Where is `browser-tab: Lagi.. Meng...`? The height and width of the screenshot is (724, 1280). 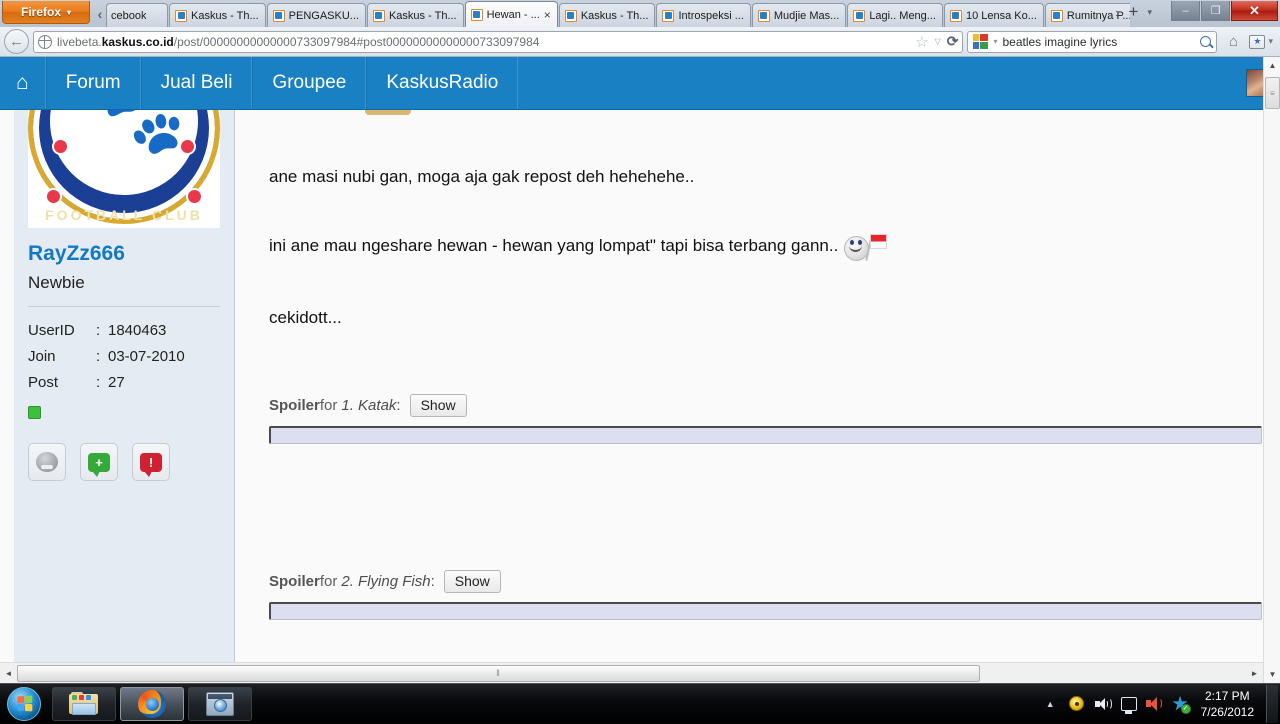
browser-tab: Lagi.. Meng... is located at coordinates (895, 15).